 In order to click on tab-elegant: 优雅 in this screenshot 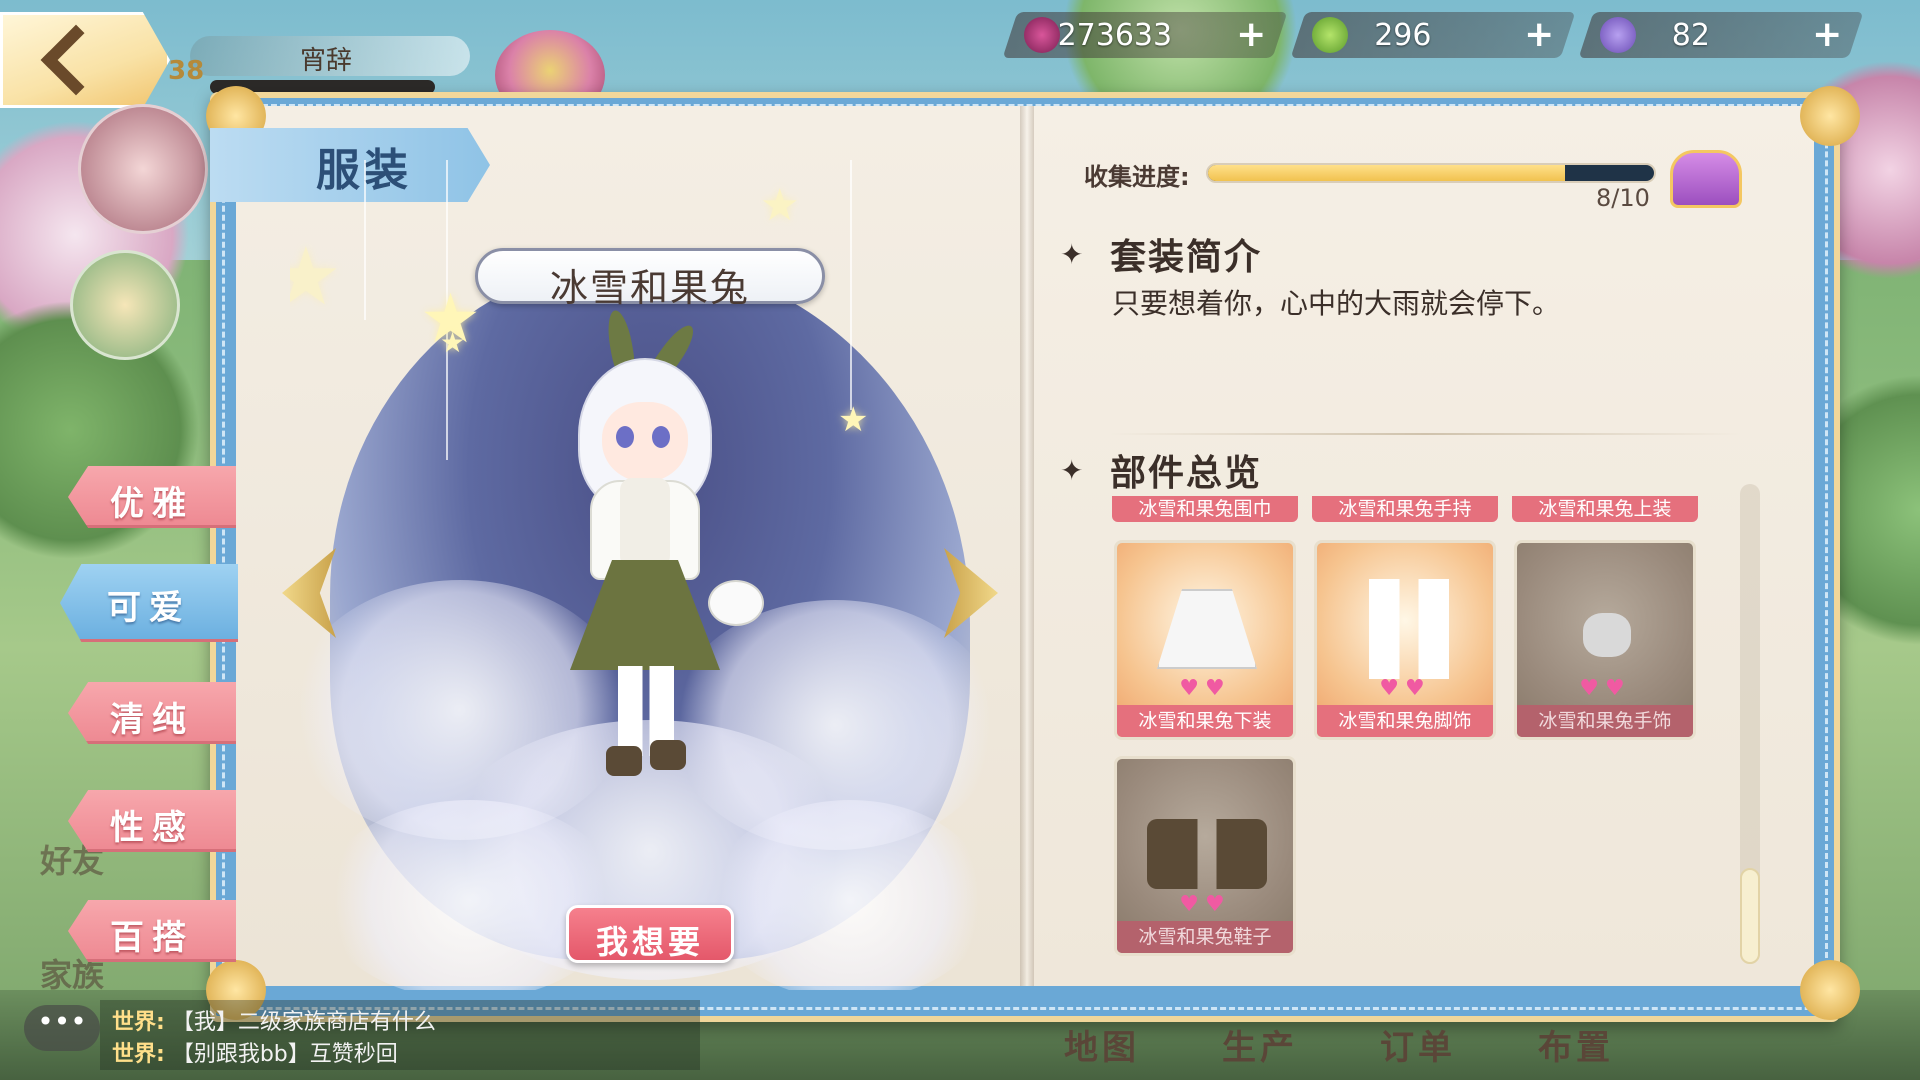, I will do `click(152, 497)`.